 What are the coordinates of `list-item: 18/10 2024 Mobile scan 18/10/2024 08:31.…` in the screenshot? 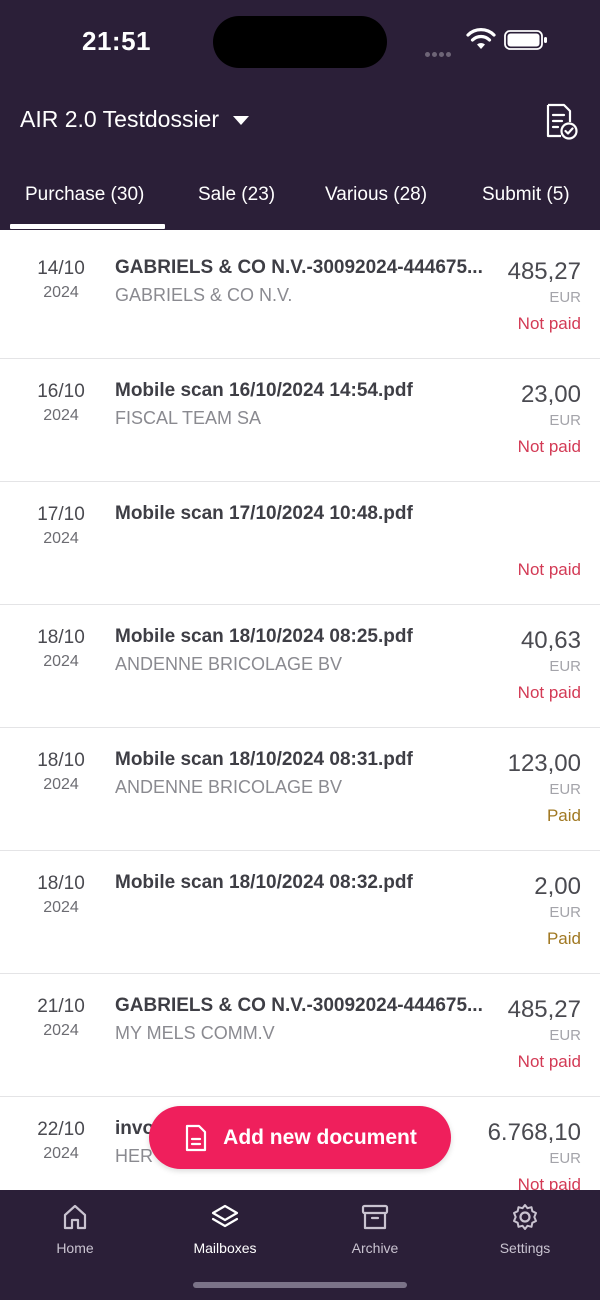 It's located at (300, 789).